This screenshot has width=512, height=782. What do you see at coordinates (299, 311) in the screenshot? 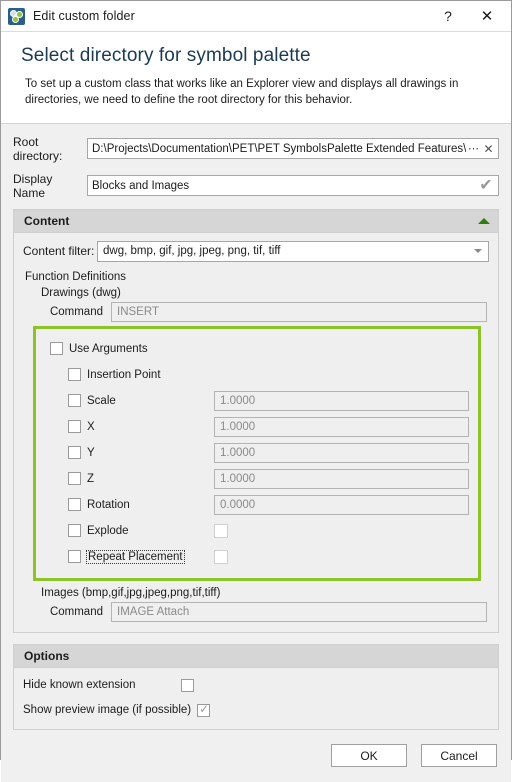
I see `drawings-command-input: INSERT` at bounding box center [299, 311].